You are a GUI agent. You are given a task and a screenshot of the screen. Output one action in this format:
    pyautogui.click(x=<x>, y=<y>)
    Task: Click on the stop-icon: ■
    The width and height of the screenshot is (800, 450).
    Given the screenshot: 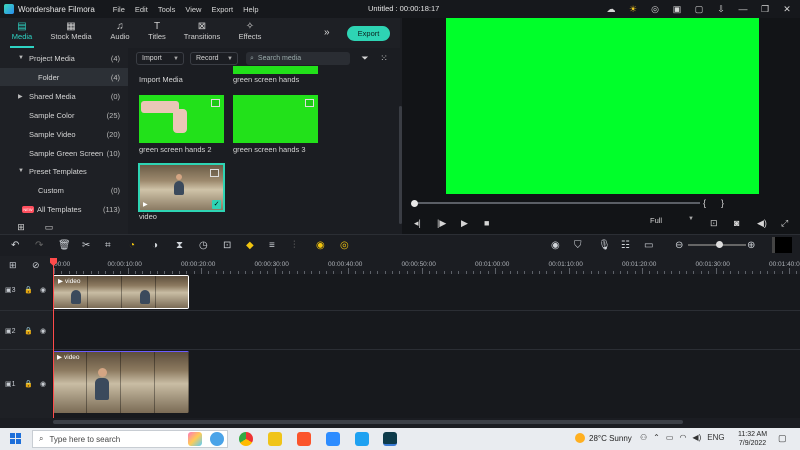 What is the action you would take?
    pyautogui.click(x=486, y=223)
    